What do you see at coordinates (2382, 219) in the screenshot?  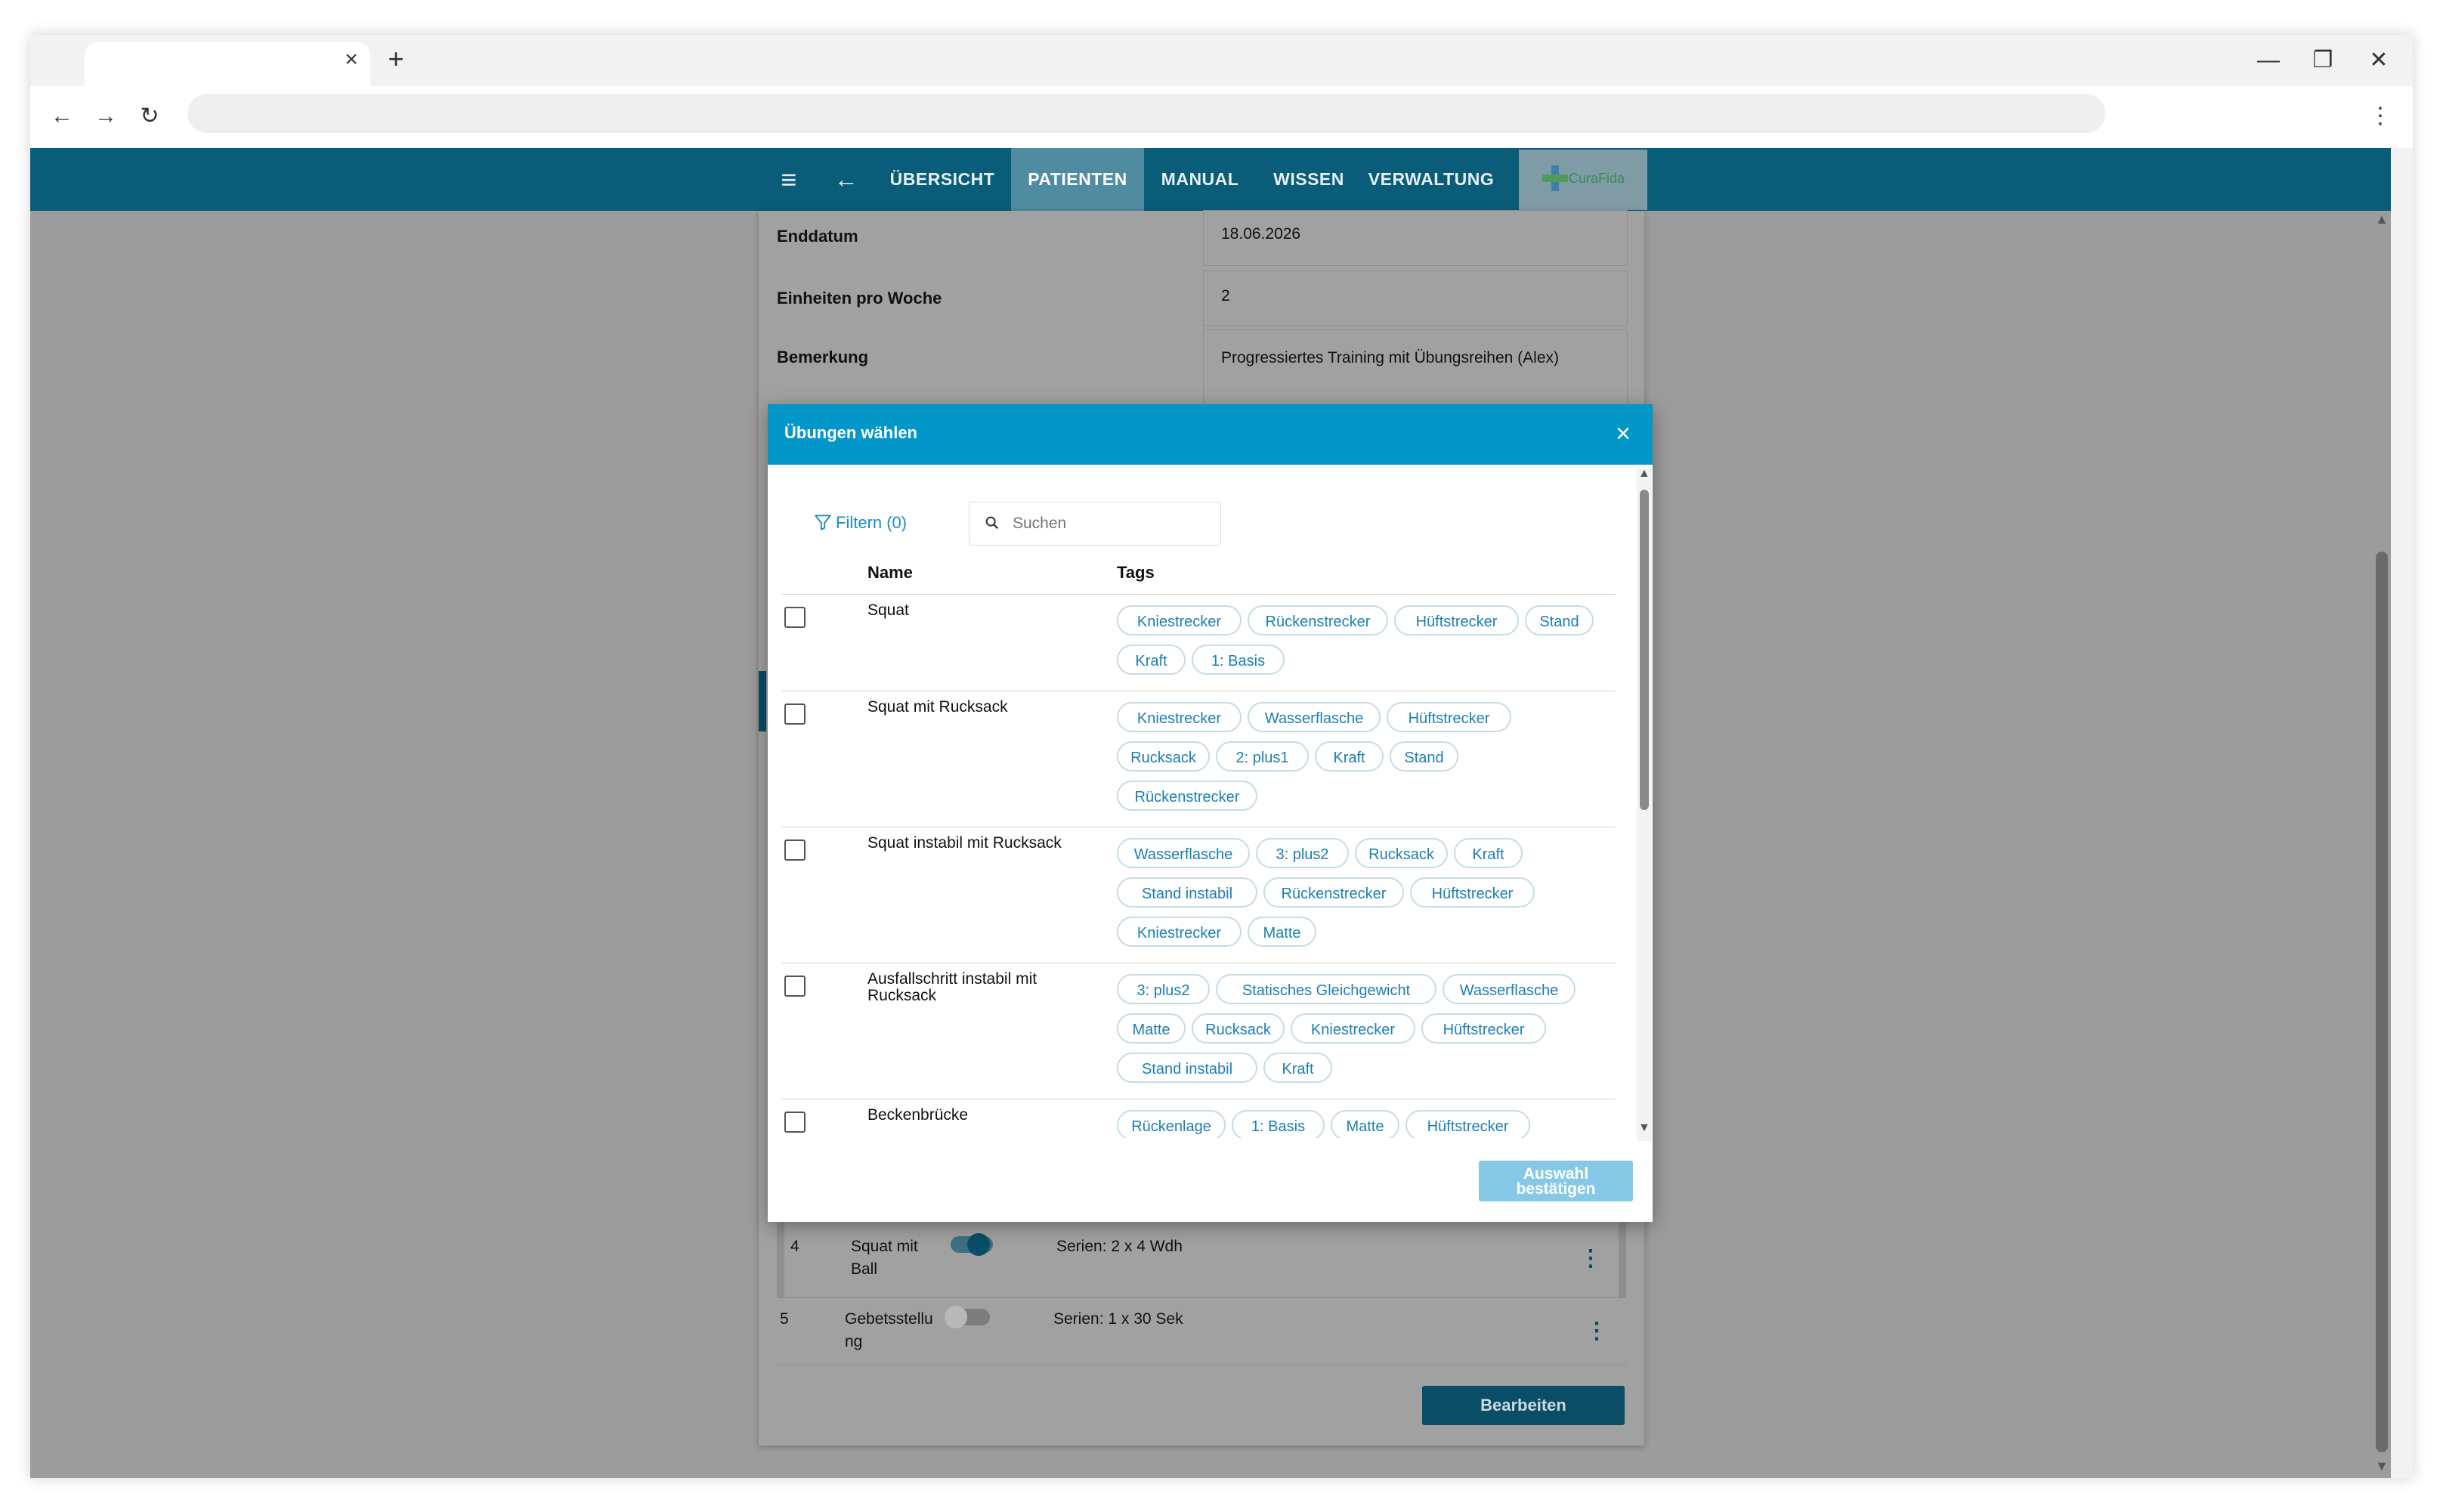 I see `scroll-up-icon: ▲` at bounding box center [2382, 219].